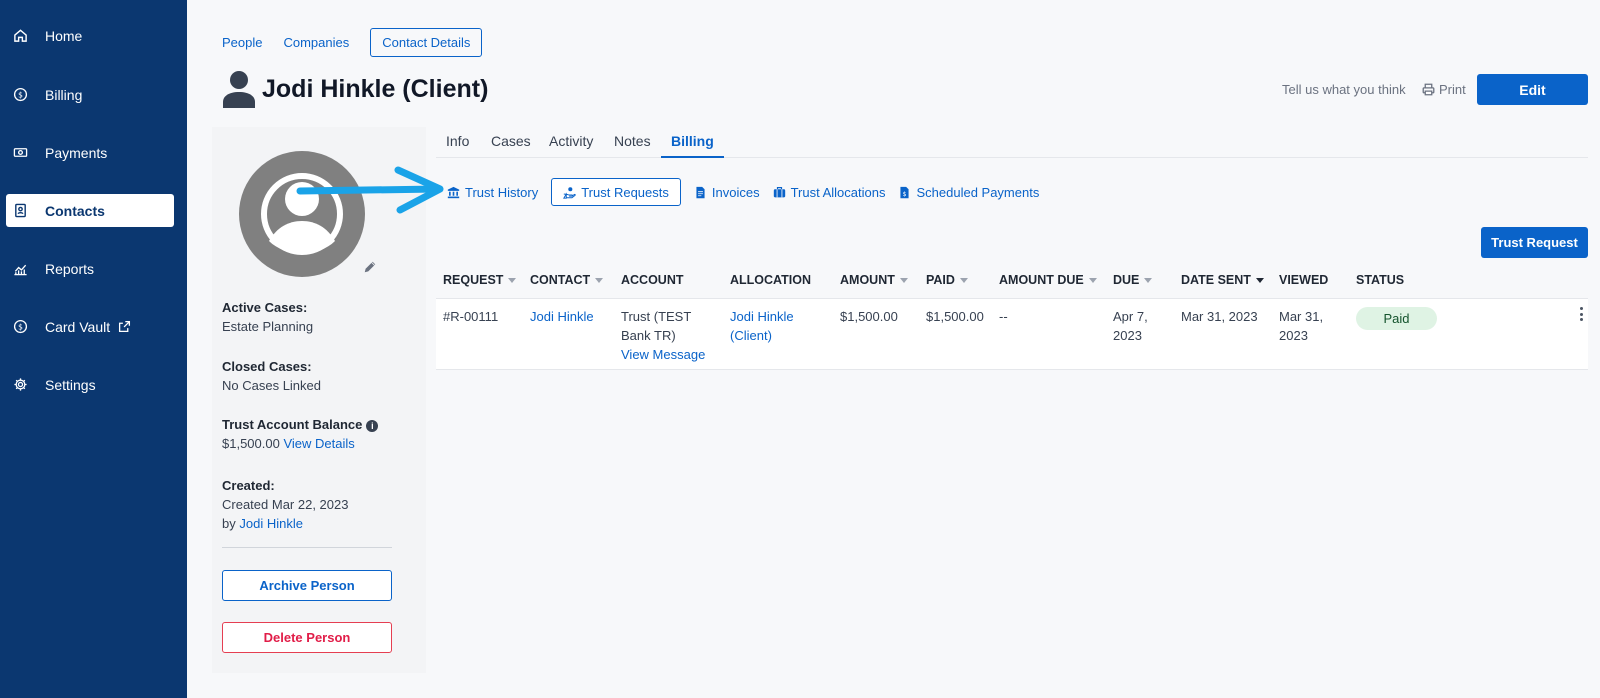 The image size is (1600, 698). I want to click on view-details-link: View Details, so click(318, 443).